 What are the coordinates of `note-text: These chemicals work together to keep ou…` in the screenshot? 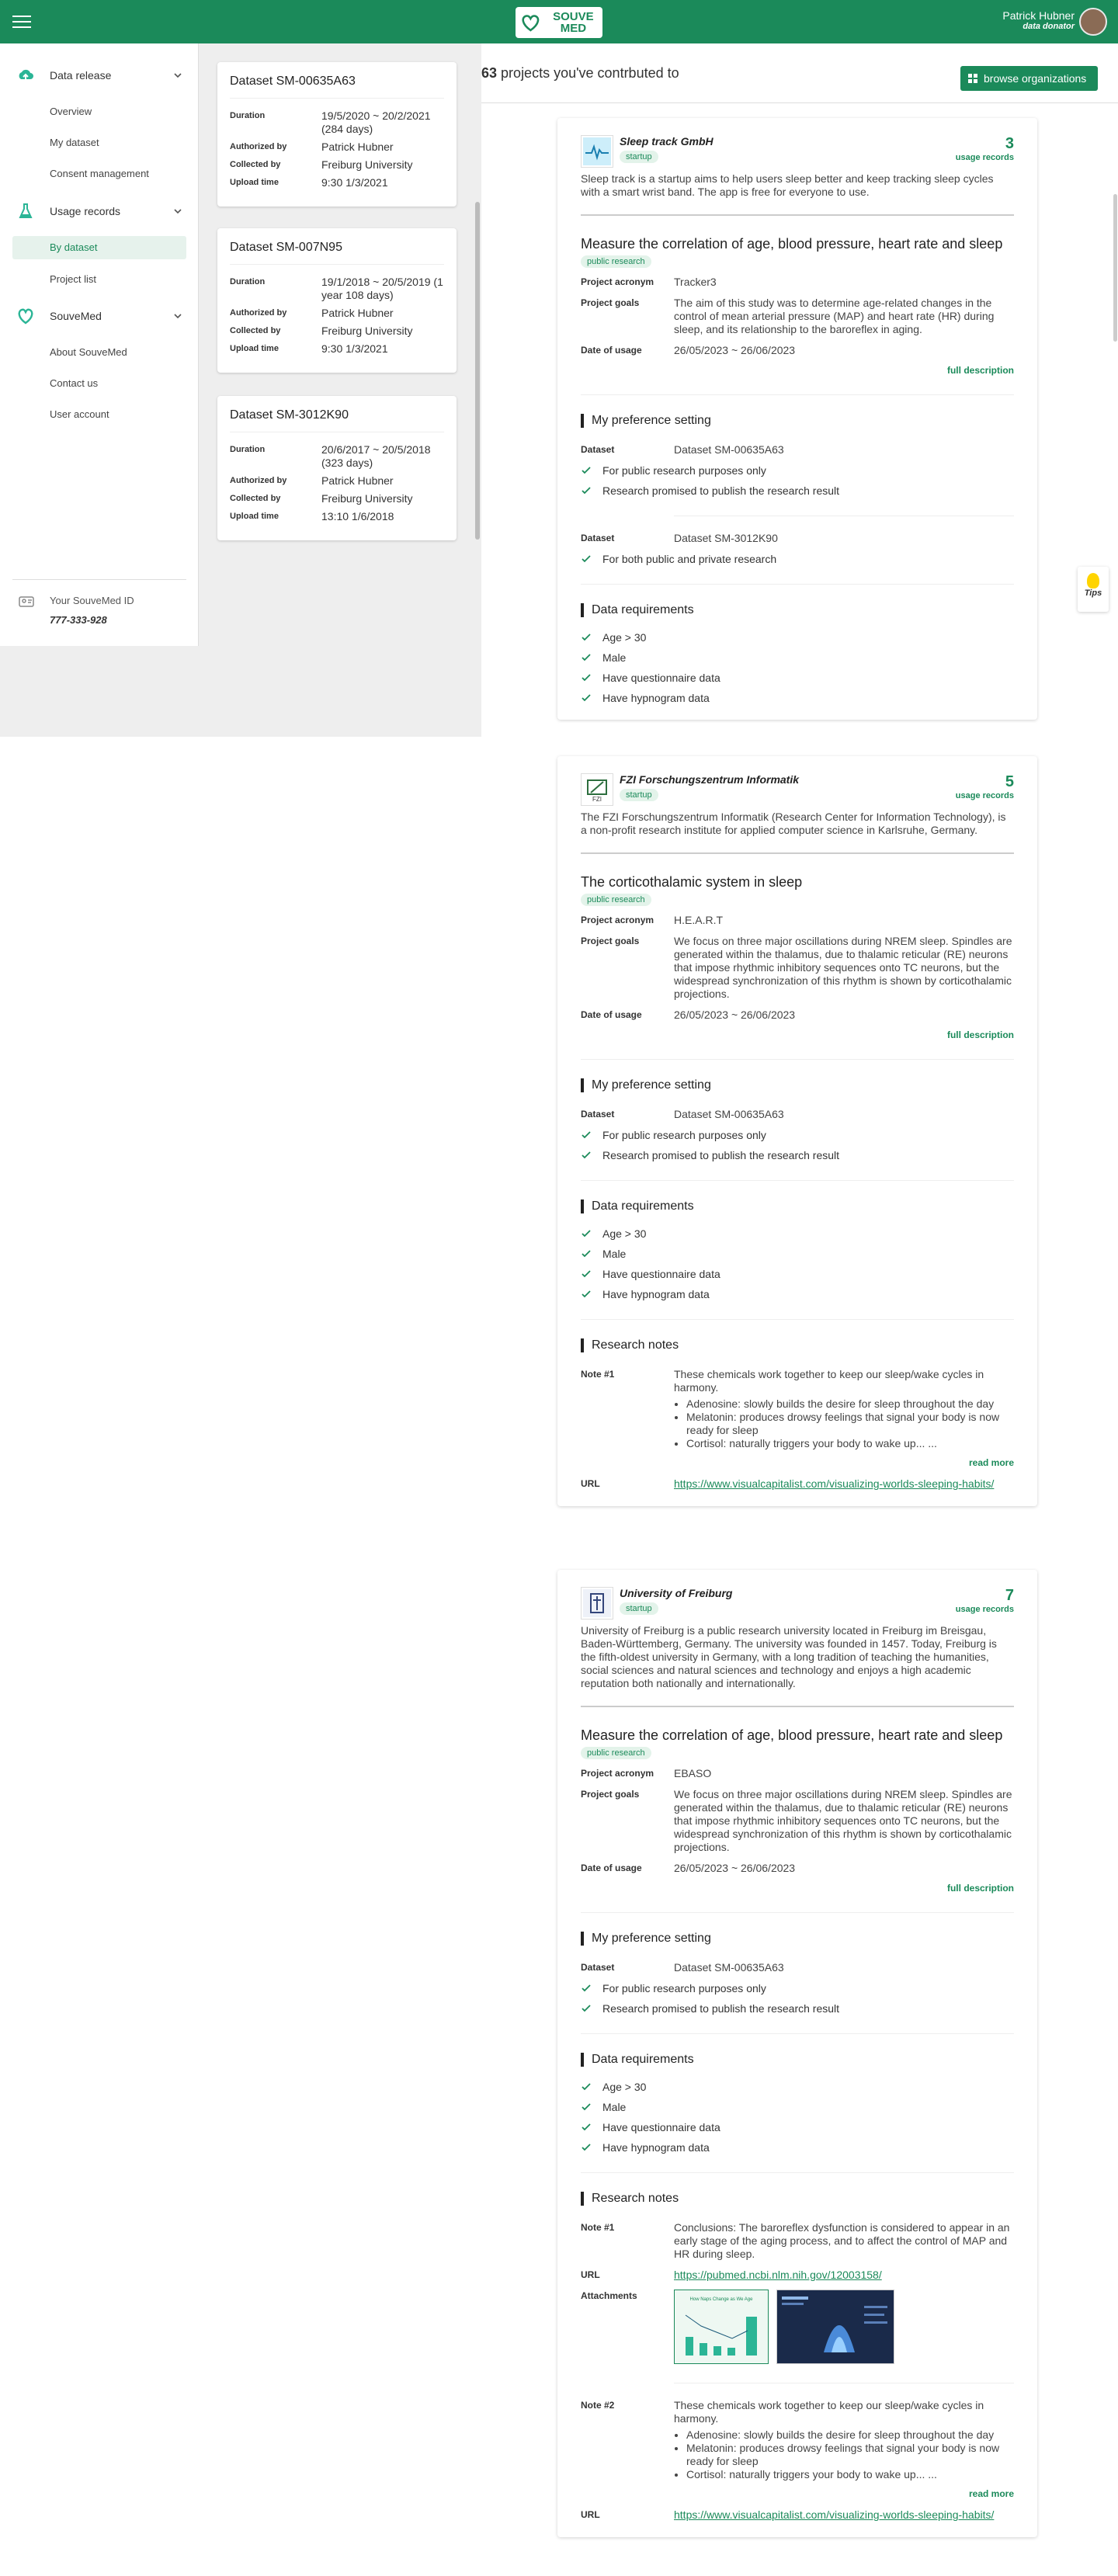 It's located at (829, 1381).